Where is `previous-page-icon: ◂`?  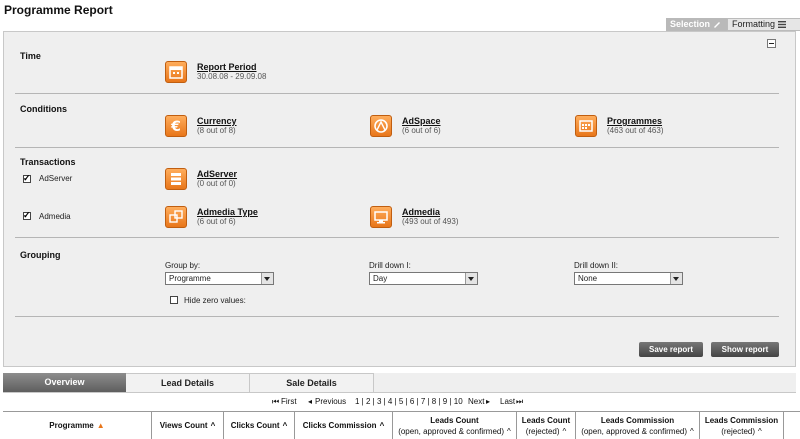 previous-page-icon: ◂ is located at coordinates (310, 401).